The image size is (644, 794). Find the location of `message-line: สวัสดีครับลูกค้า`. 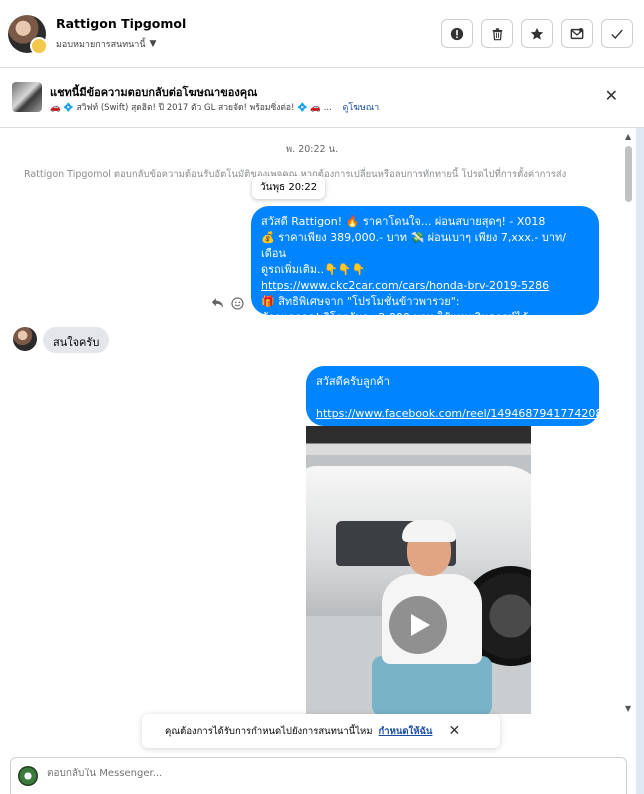

message-line: สวัสดีครับลูกค้า is located at coordinates (353, 381).